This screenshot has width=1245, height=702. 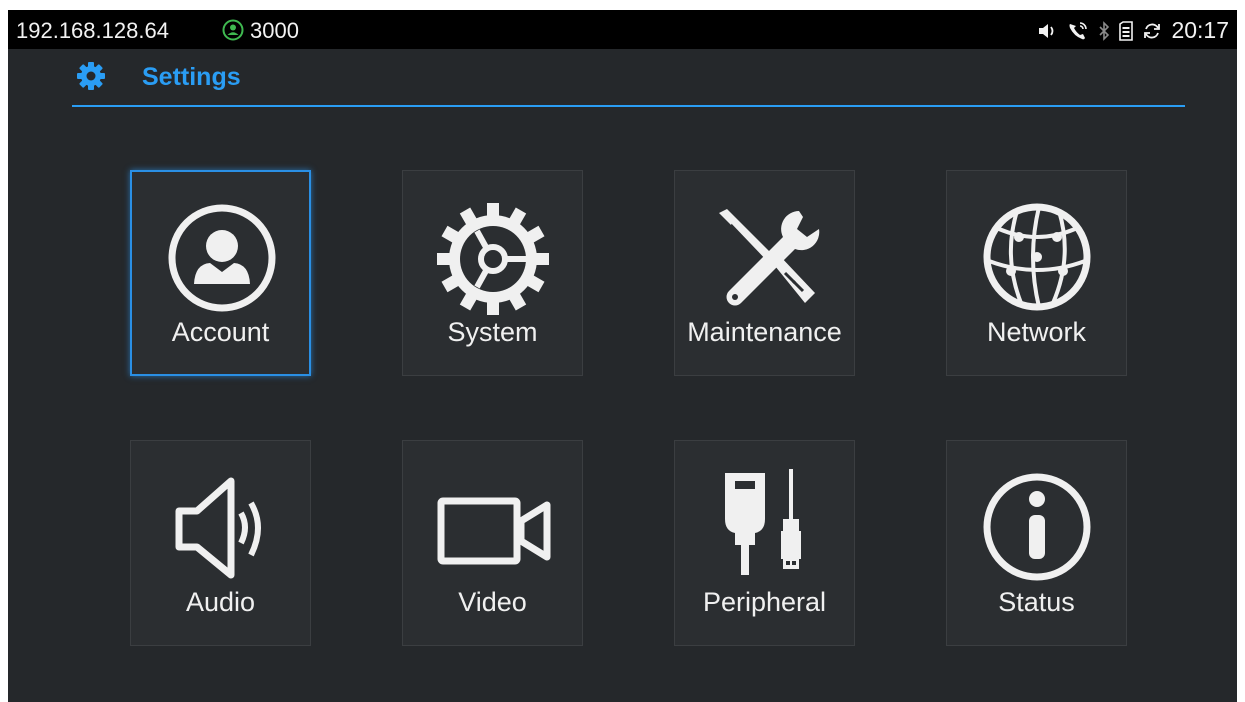 What do you see at coordinates (92, 30) in the screenshot?
I see `ip-address: 192.168.128.64` at bounding box center [92, 30].